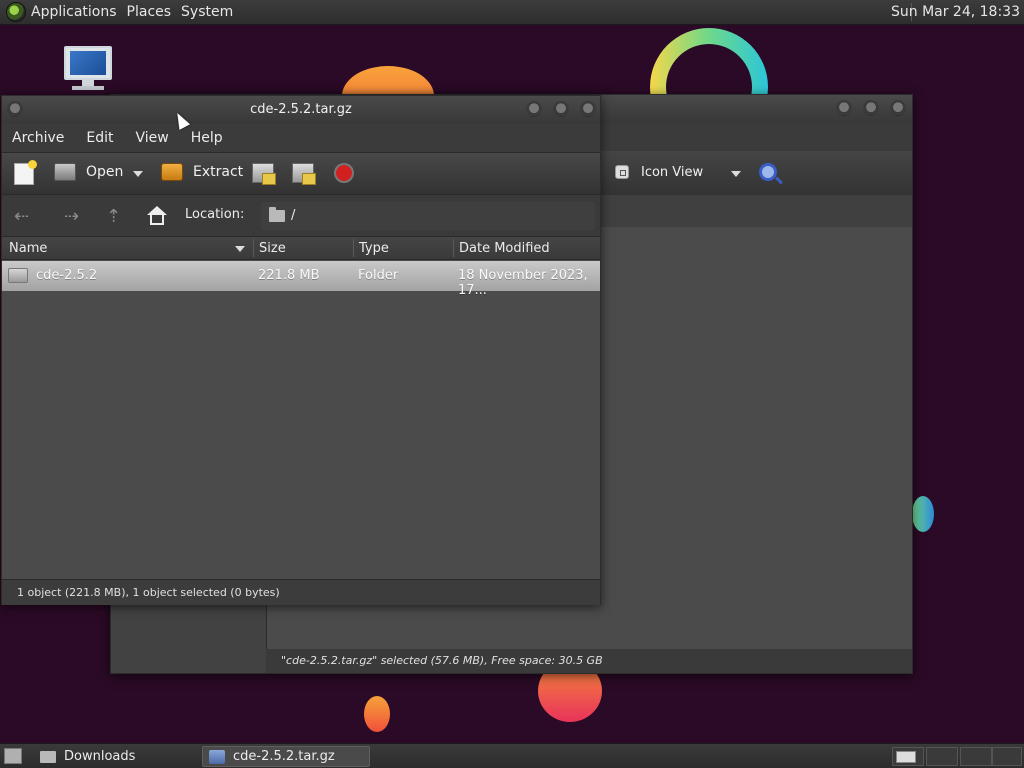  Describe the element at coordinates (377, 714) in the screenshot. I see `wallpaper-blob-small` at that location.